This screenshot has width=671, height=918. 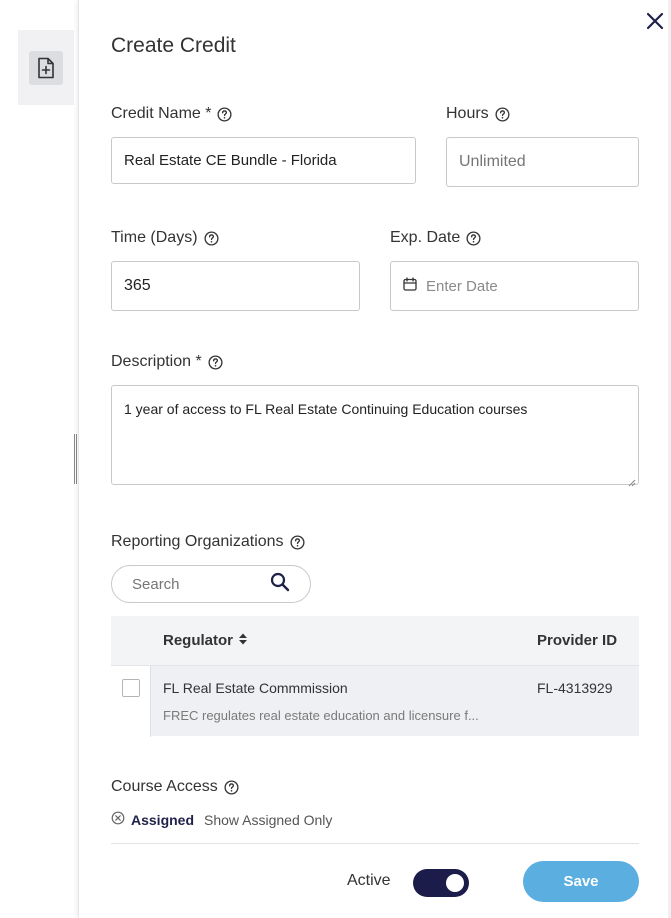 What do you see at coordinates (632, 480) in the screenshot?
I see `resize-grip-icon` at bounding box center [632, 480].